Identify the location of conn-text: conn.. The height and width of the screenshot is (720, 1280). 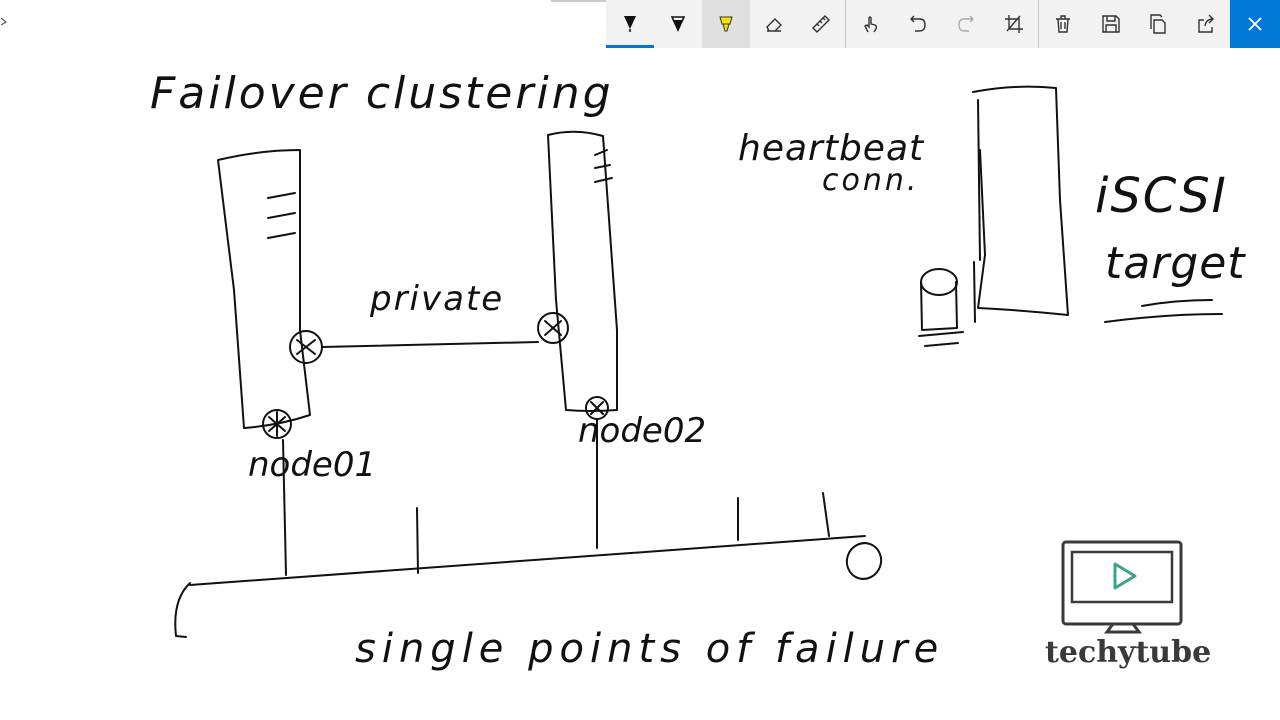
(870, 180).